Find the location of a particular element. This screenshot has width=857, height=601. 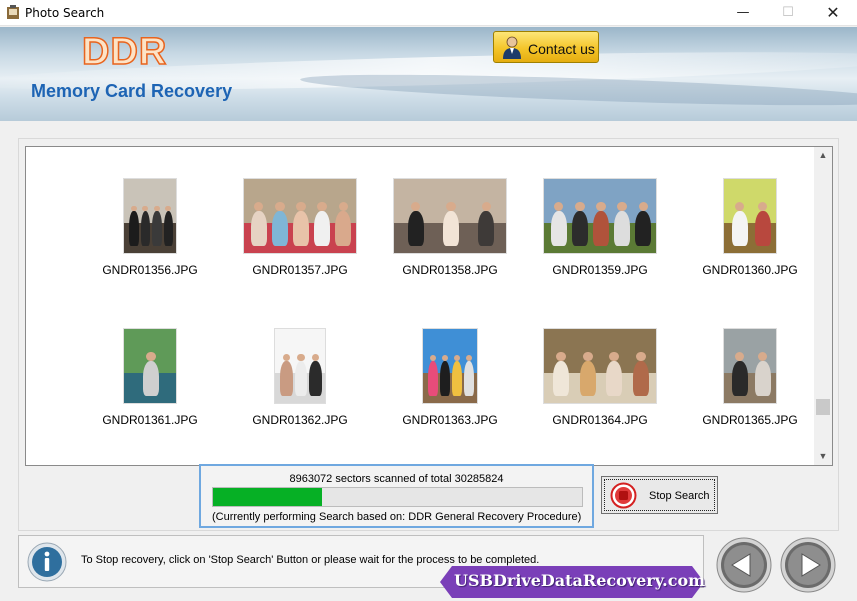

photo-item: GNDR01357.JPG is located at coordinates (300, 212).